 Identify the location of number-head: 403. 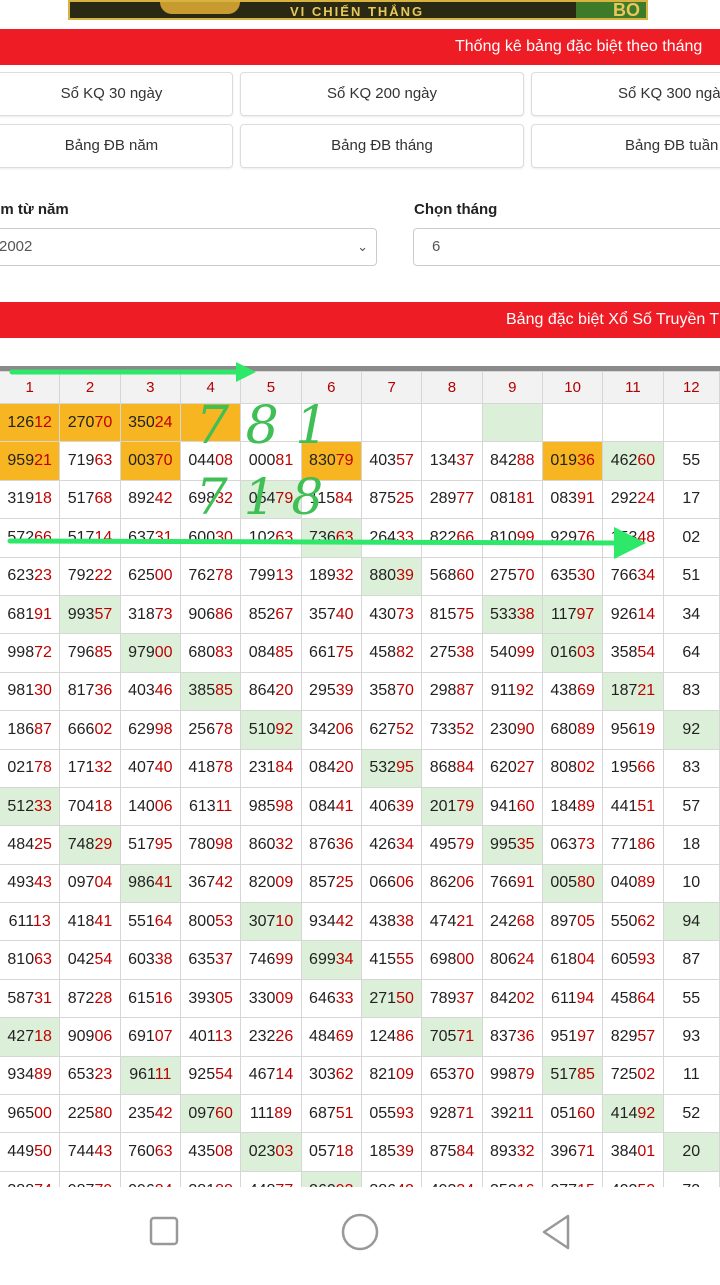
(383, 461).